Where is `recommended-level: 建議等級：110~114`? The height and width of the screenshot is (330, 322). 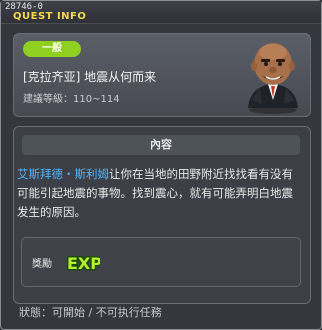
recommended-level: 建議等級：110~114 is located at coordinates (71, 99).